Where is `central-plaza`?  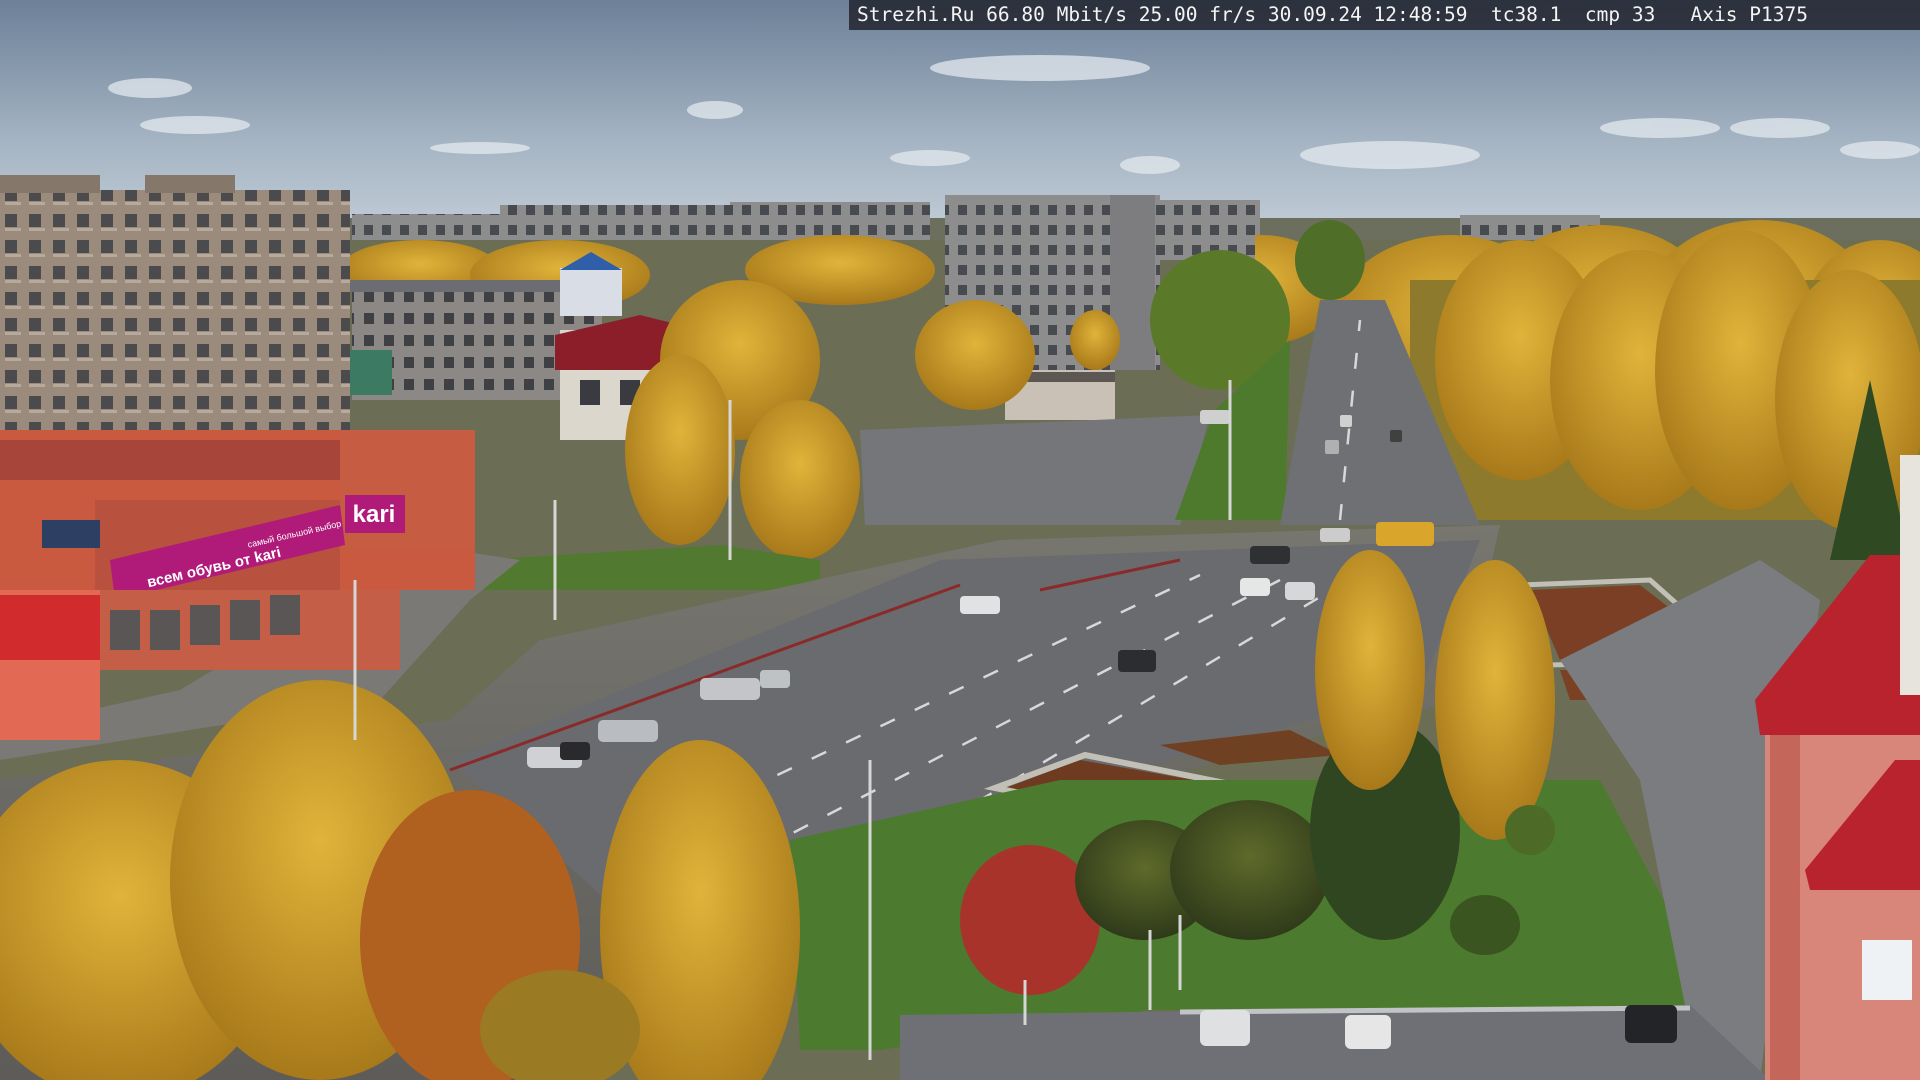
central-plaza is located at coordinates (1035, 470).